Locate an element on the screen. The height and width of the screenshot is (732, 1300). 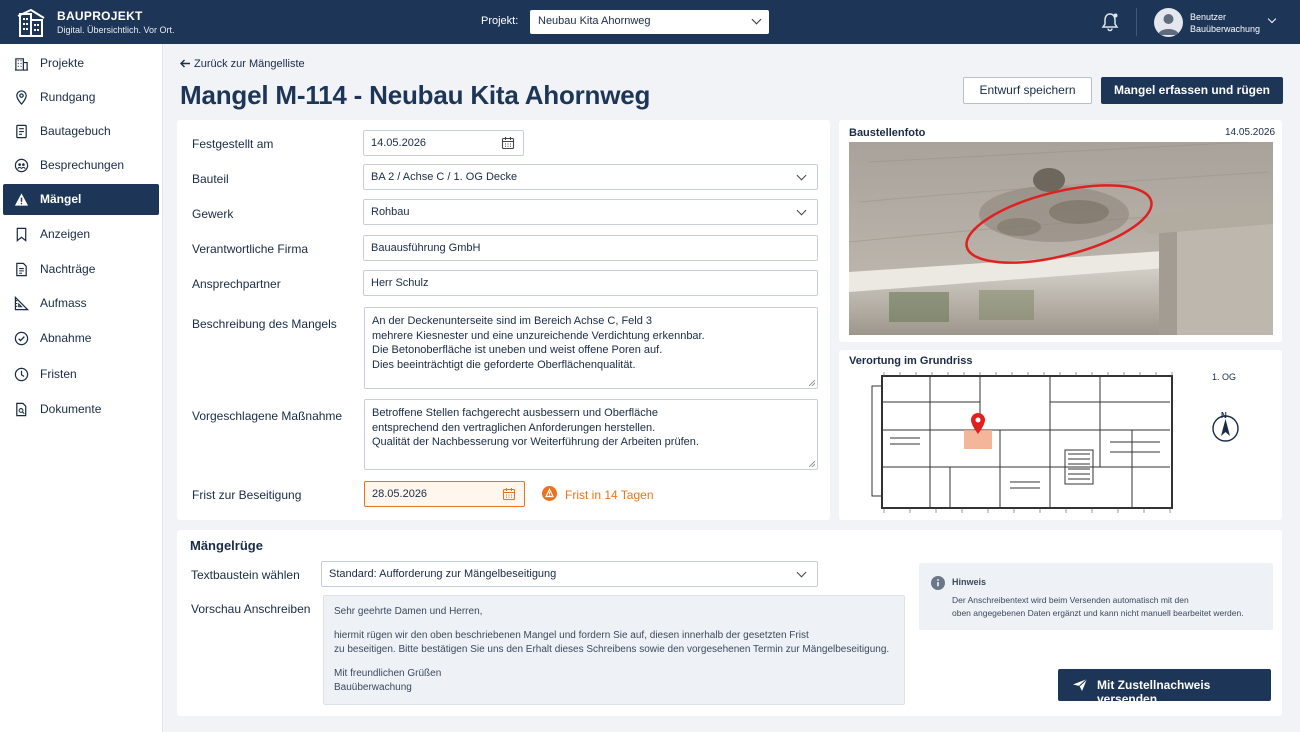
bookmark-icon is located at coordinates (21, 234).